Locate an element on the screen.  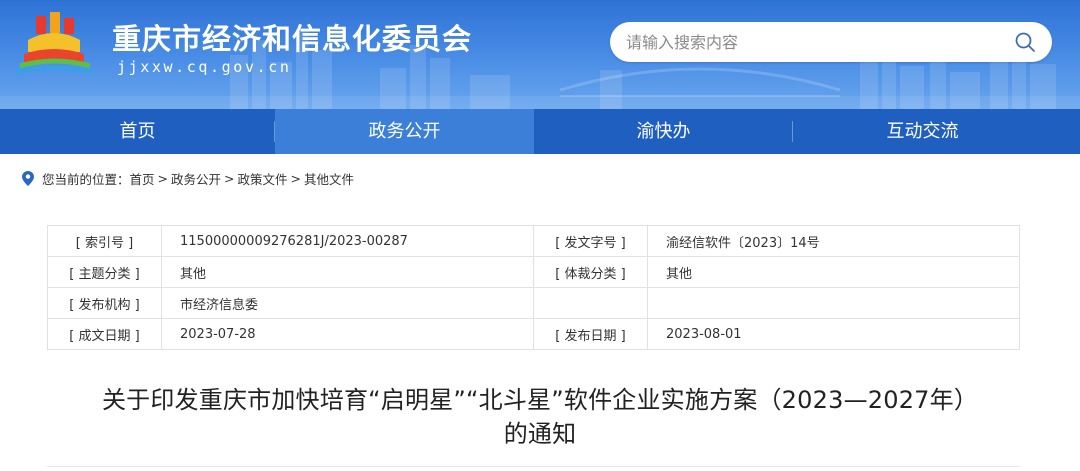
info-label-genre-category: [ 体裁分类 ] is located at coordinates (590, 272).